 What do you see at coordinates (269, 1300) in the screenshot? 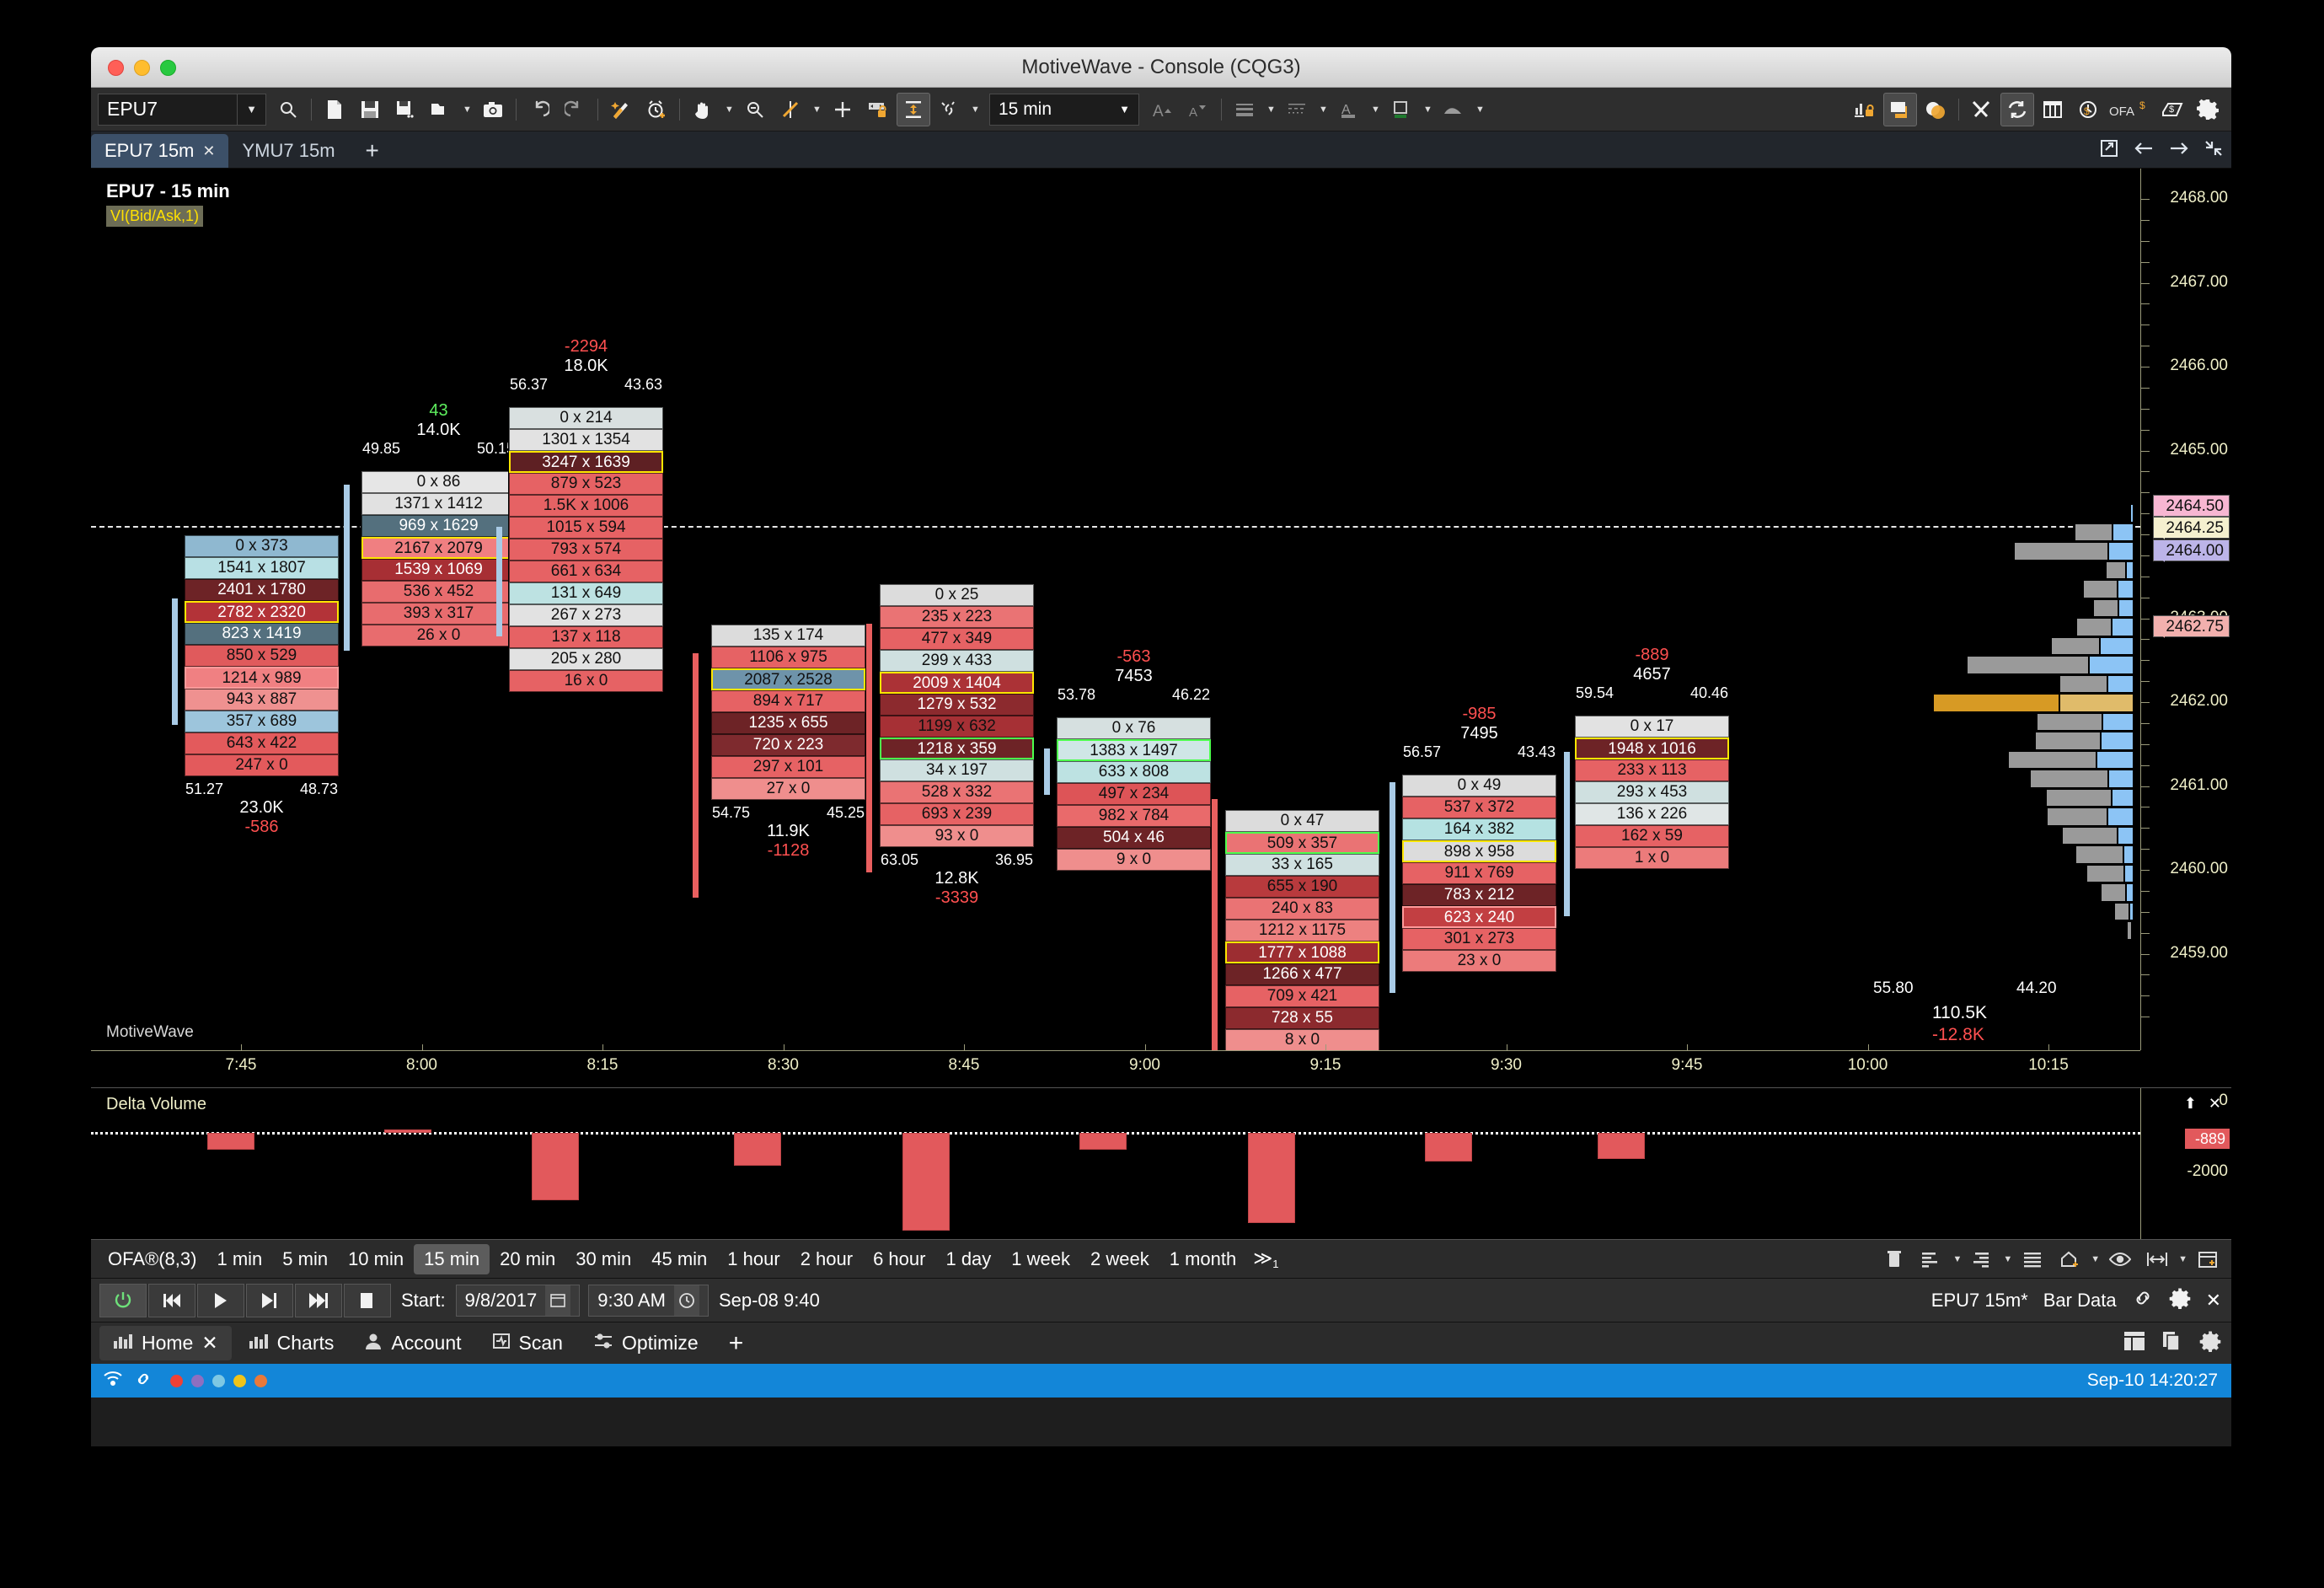
I see `step-forward-button` at bounding box center [269, 1300].